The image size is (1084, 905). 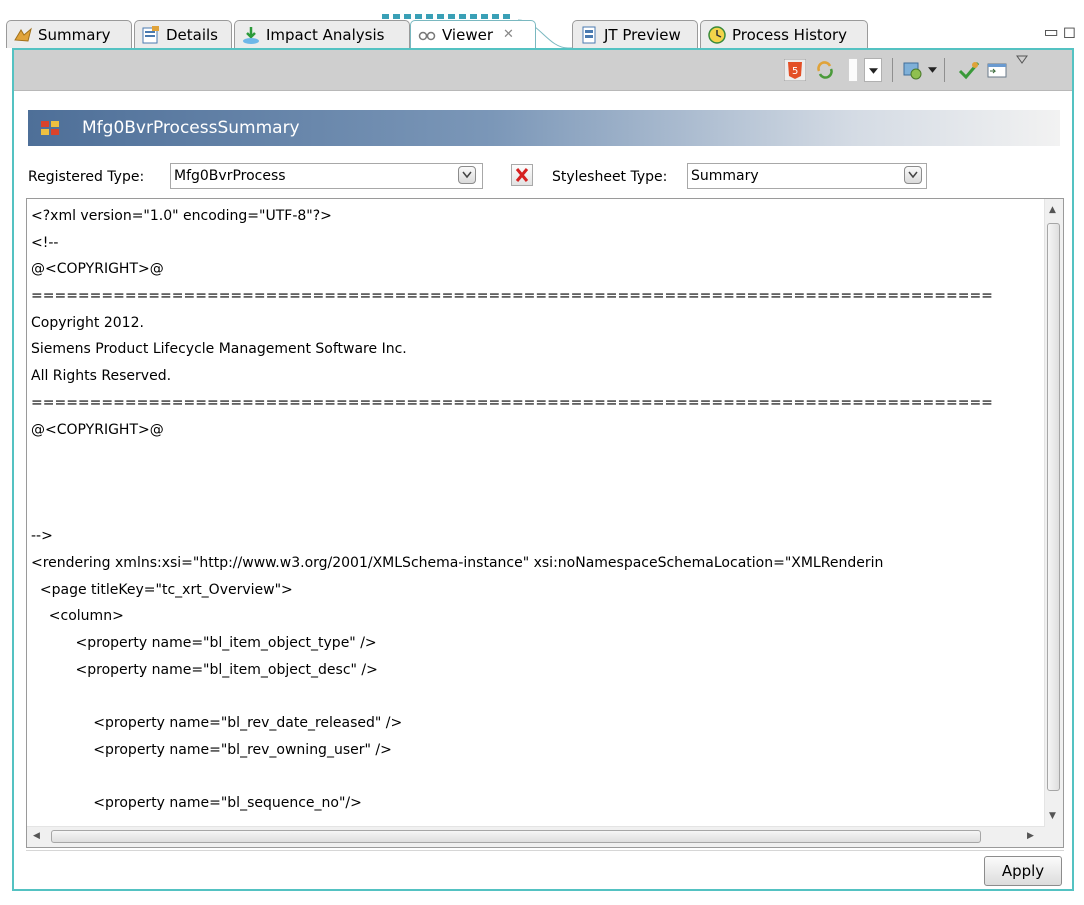 What do you see at coordinates (1030, 836) in the screenshot?
I see `scroll-right-icon: ▶` at bounding box center [1030, 836].